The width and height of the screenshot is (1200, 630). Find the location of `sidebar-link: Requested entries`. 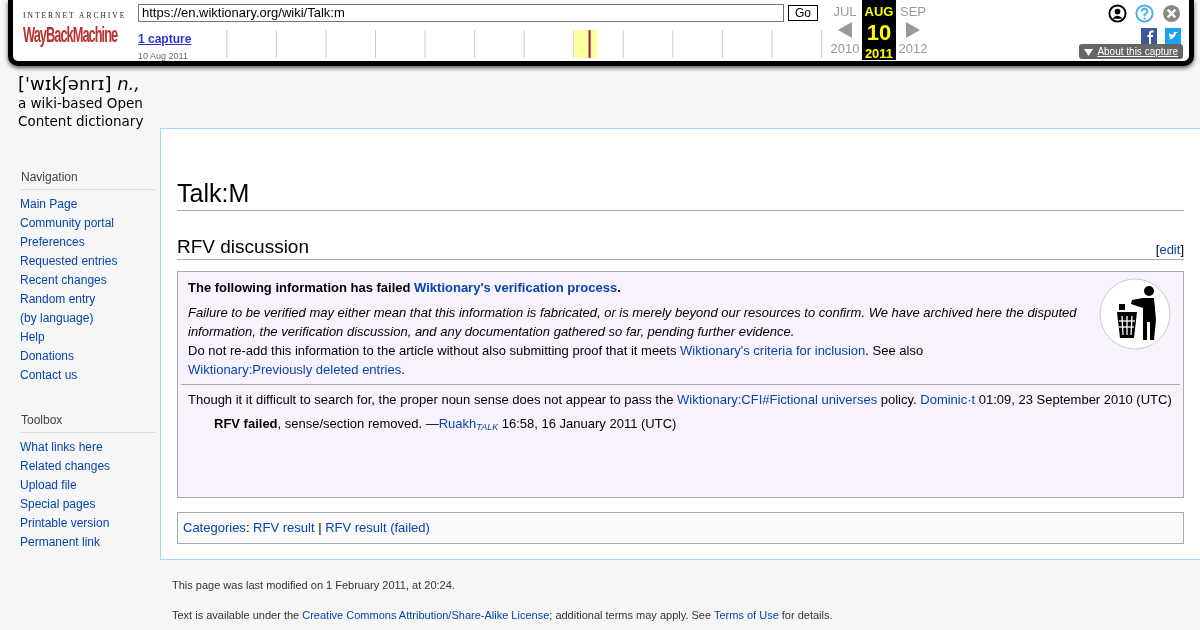

sidebar-link: Requested entries is located at coordinates (80, 261).